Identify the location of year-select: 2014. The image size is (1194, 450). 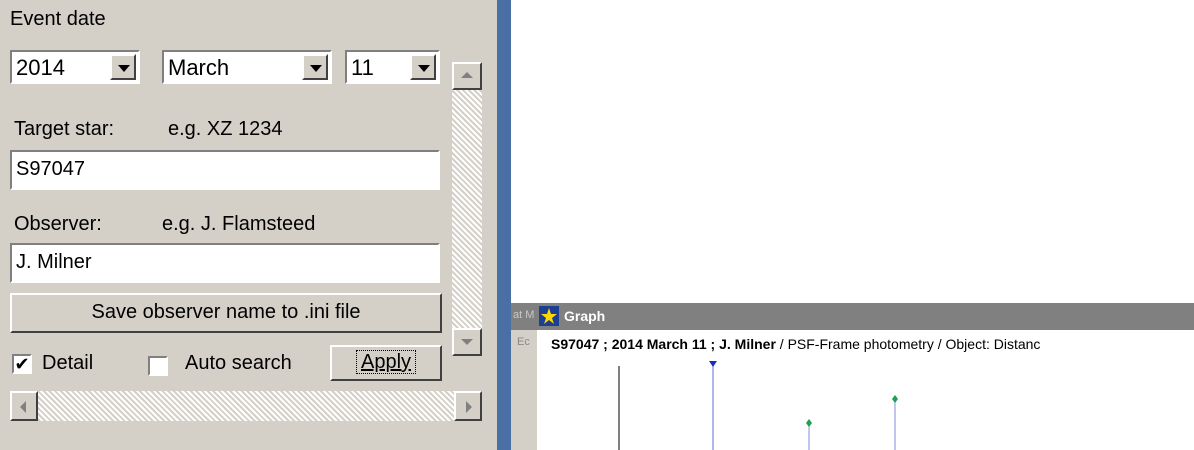
(75, 67).